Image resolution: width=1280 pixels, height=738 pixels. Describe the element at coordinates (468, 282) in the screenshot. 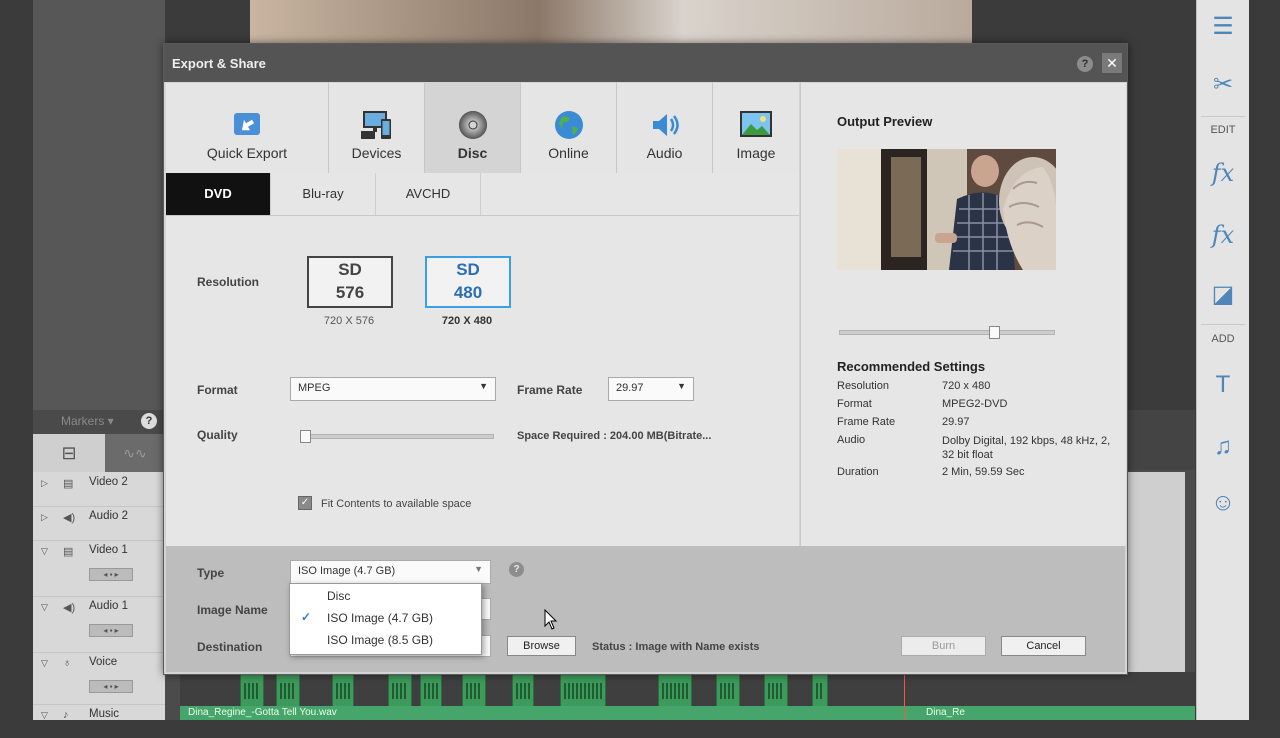

I see `resolution-sd480-button: SD 480` at that location.